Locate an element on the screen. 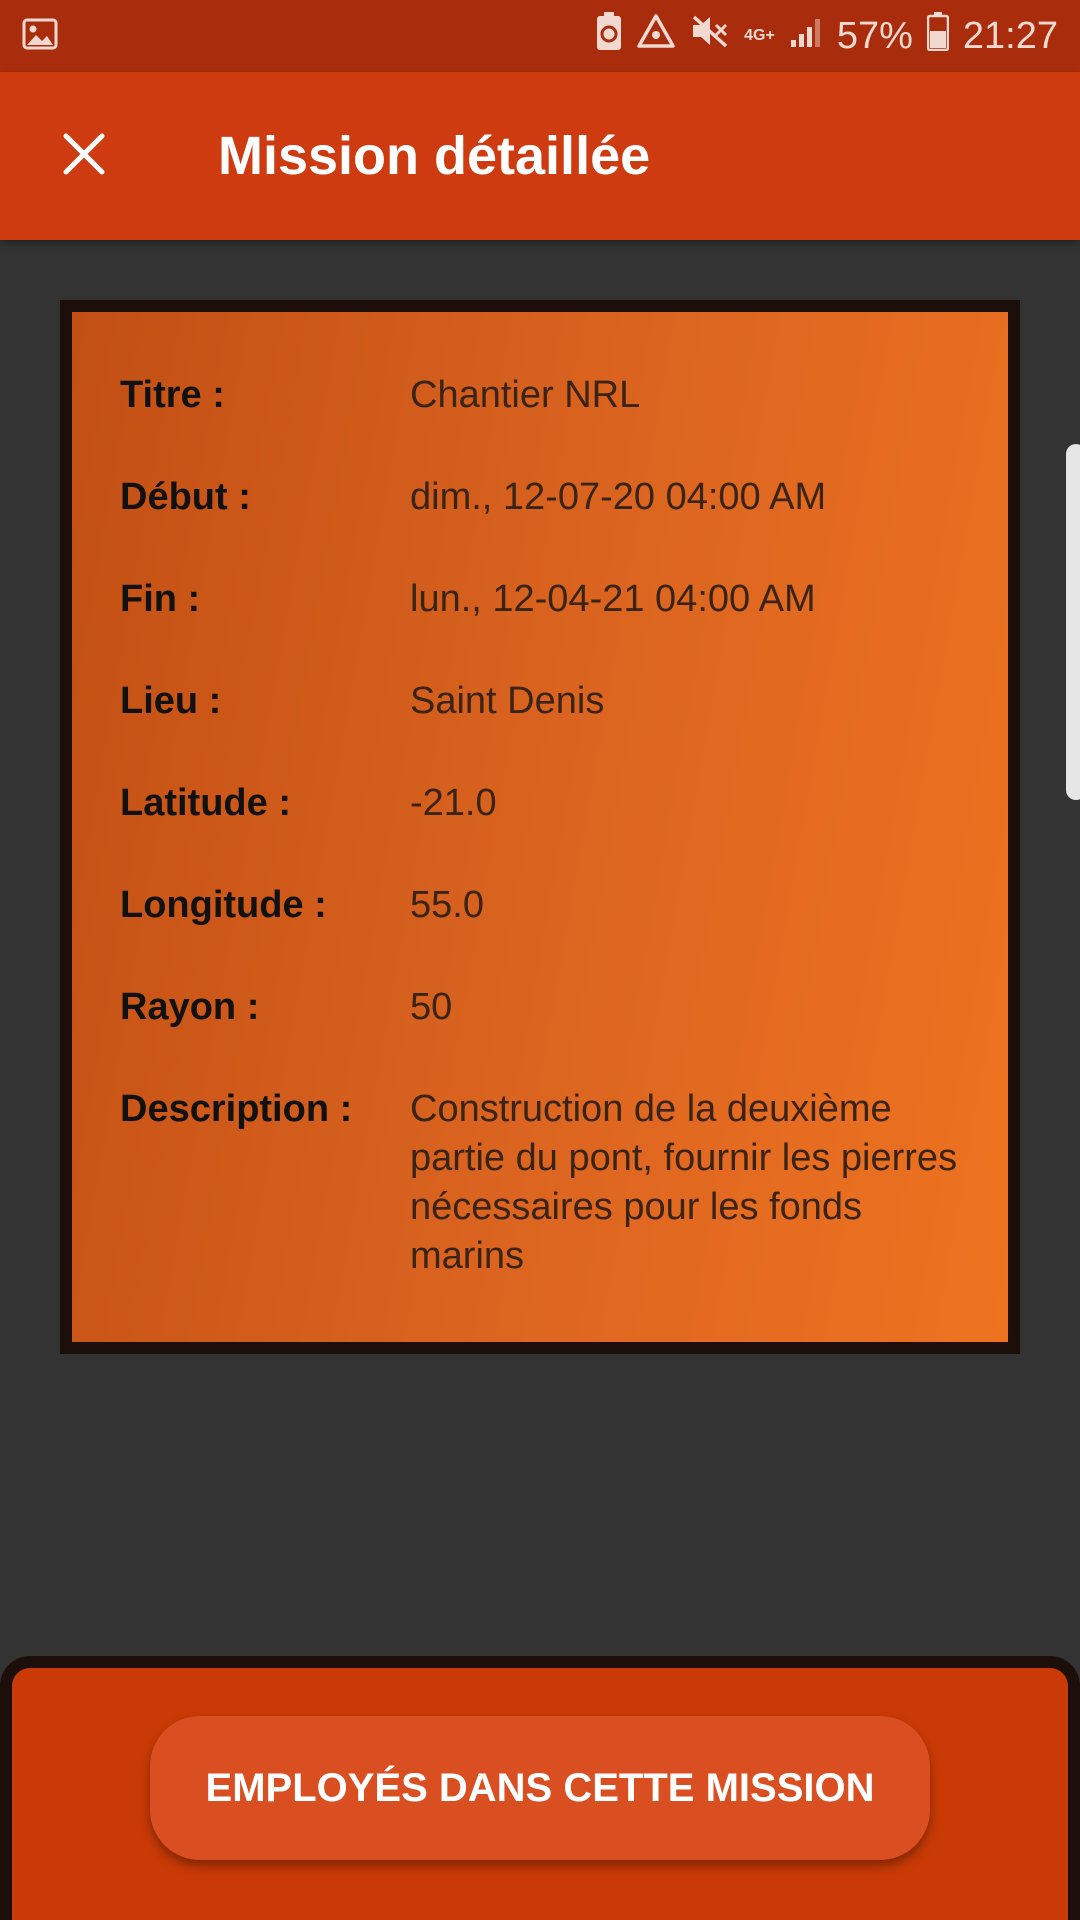 This screenshot has width=1080, height=1920. close-icon is located at coordinates (84, 156).